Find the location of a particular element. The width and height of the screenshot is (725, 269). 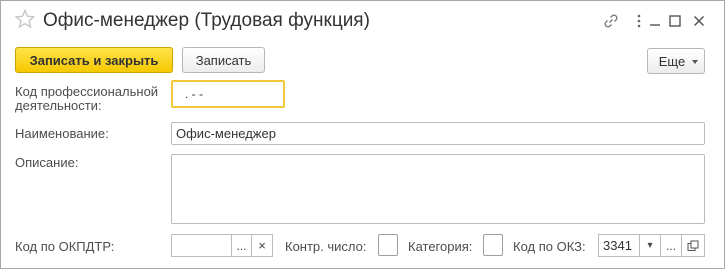

okpdtr-label: Код по ОКПДТР: is located at coordinates (65, 246).